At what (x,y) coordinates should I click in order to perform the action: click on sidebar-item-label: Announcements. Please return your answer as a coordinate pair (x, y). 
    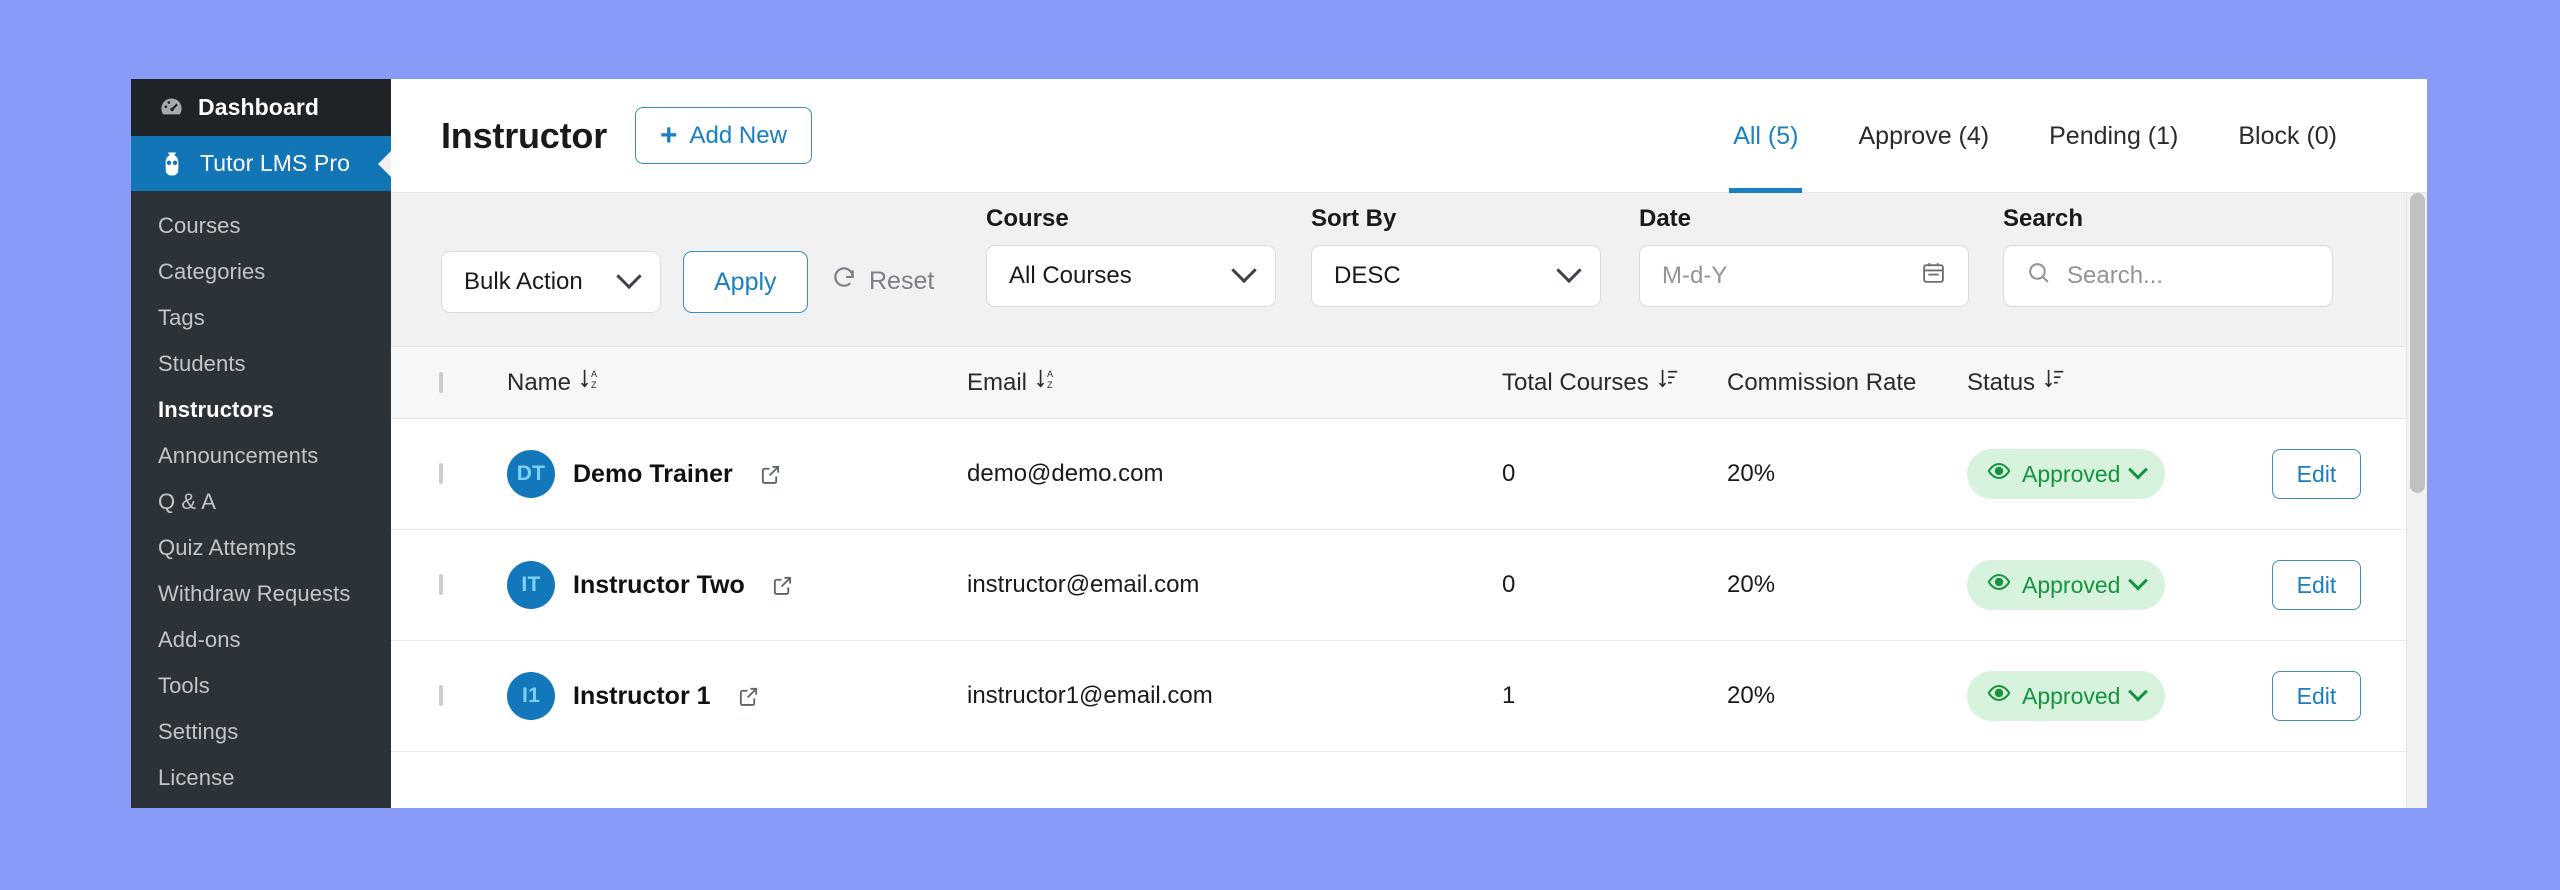
    Looking at the image, I should click on (238, 455).